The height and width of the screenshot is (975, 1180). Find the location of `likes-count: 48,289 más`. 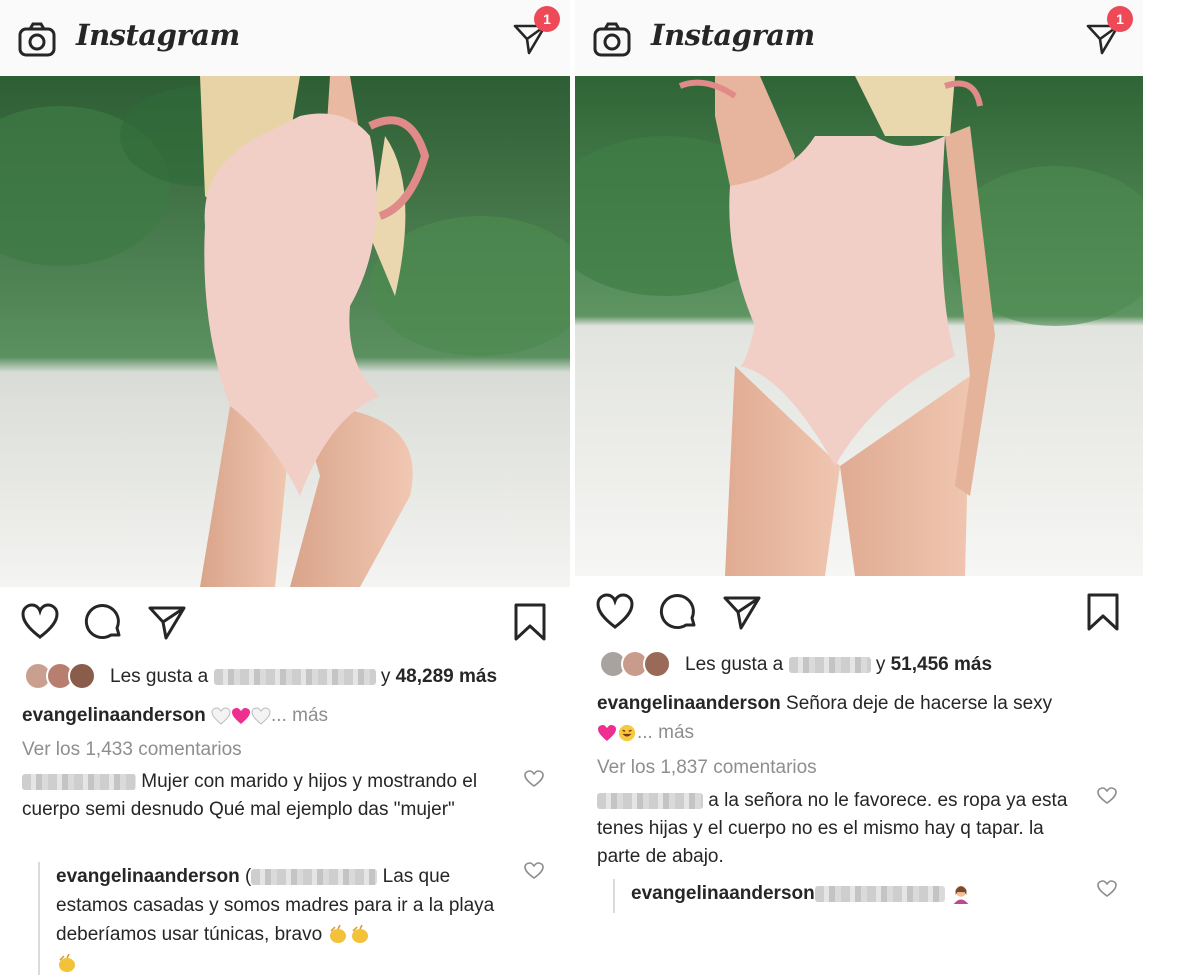

likes-count: 48,289 más is located at coordinates (446, 676).